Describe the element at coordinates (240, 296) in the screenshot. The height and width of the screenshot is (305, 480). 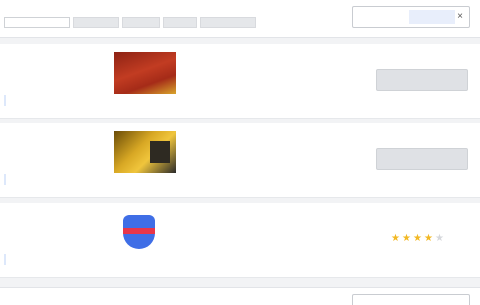
I see `next-section-header` at that location.